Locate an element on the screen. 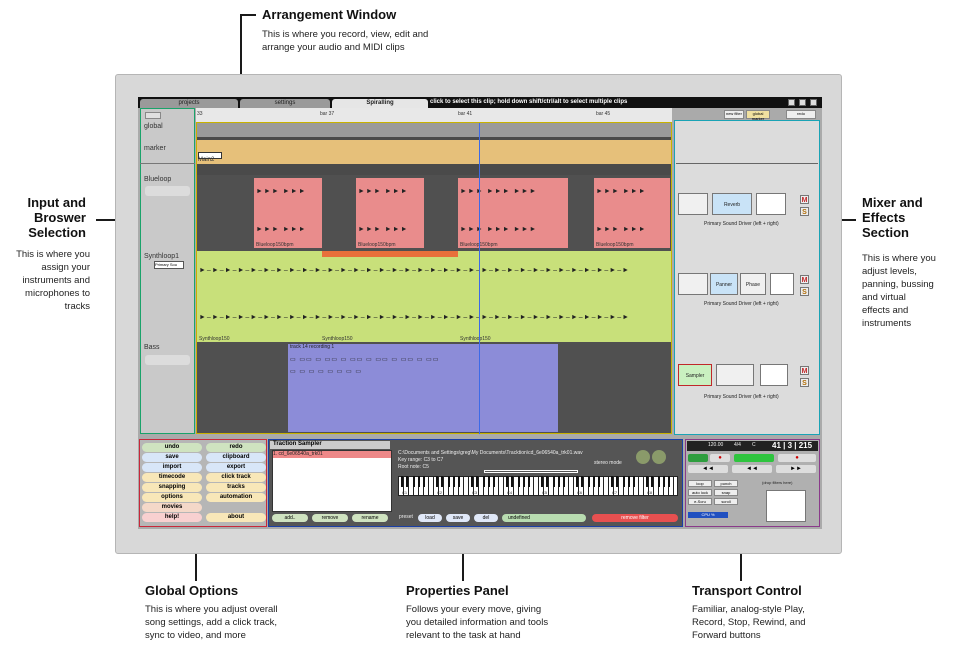 The height and width of the screenshot is (646, 954). new-filter-button: new filter is located at coordinates (734, 114).